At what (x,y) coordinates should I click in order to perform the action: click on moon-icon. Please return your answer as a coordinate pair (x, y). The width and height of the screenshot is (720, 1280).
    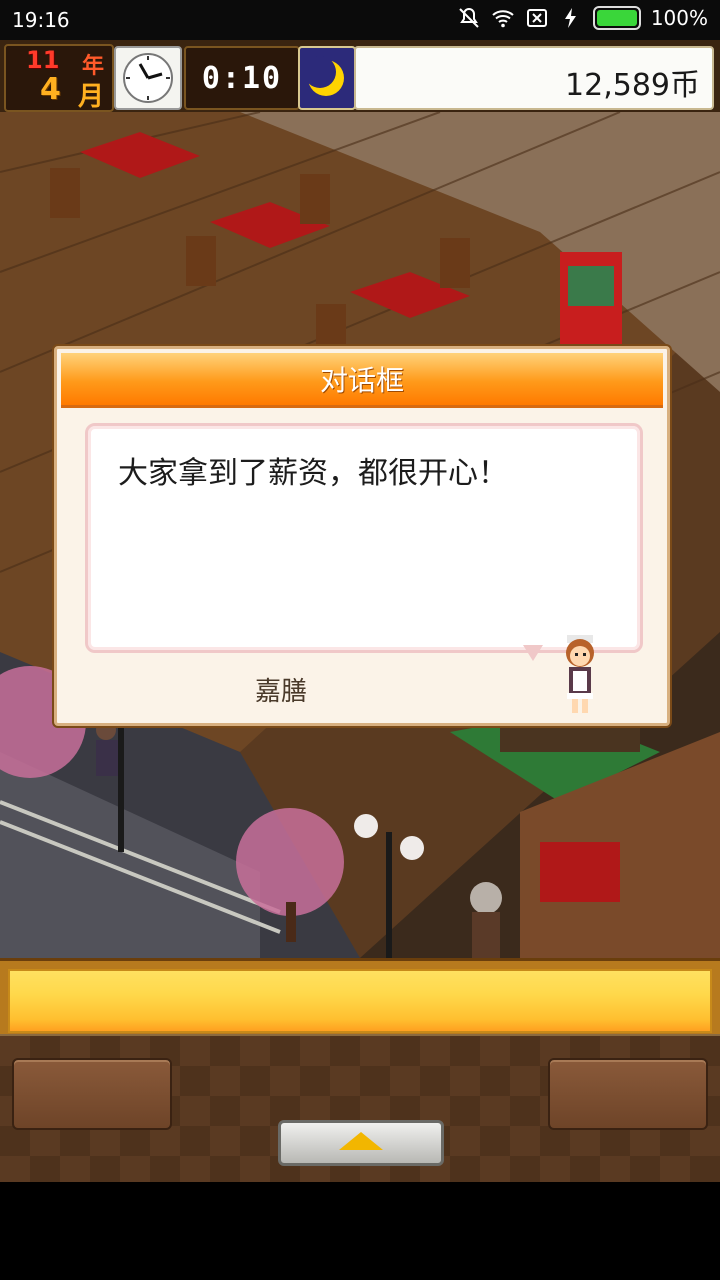
    Looking at the image, I should click on (327, 78).